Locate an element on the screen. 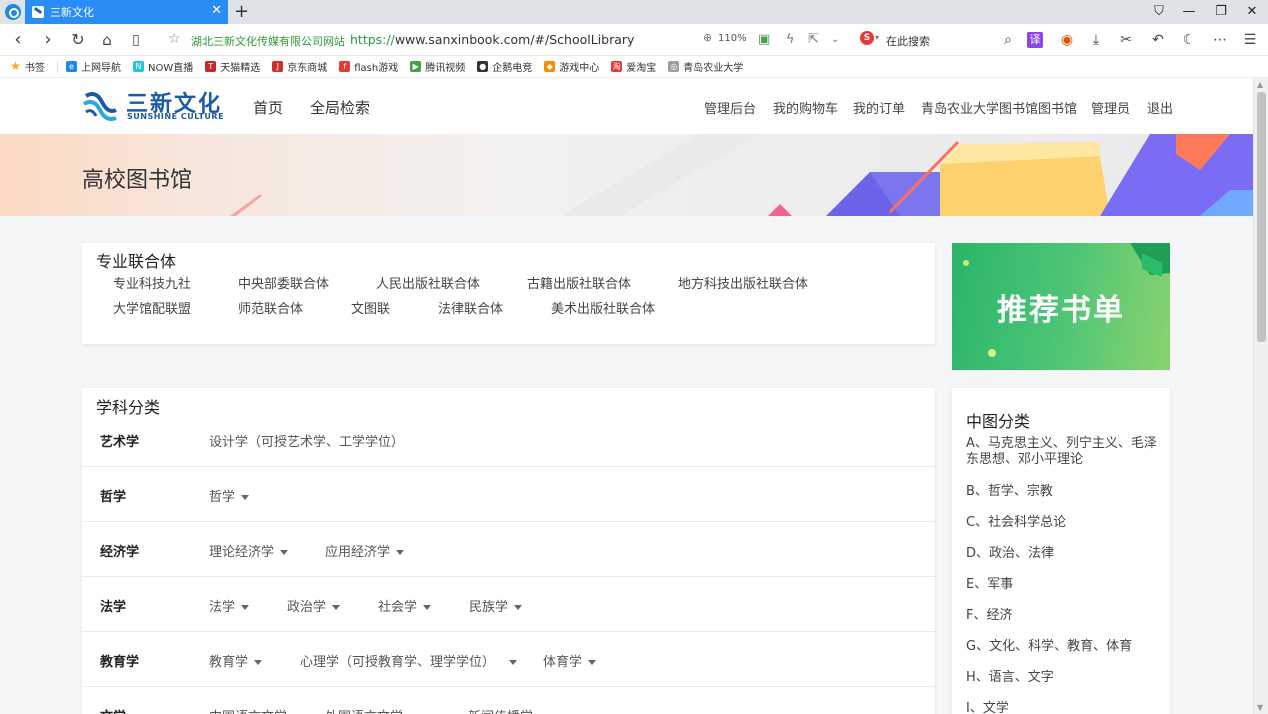 The height and width of the screenshot is (714, 1268). reader-mode-icon: ▣ is located at coordinates (764, 39).